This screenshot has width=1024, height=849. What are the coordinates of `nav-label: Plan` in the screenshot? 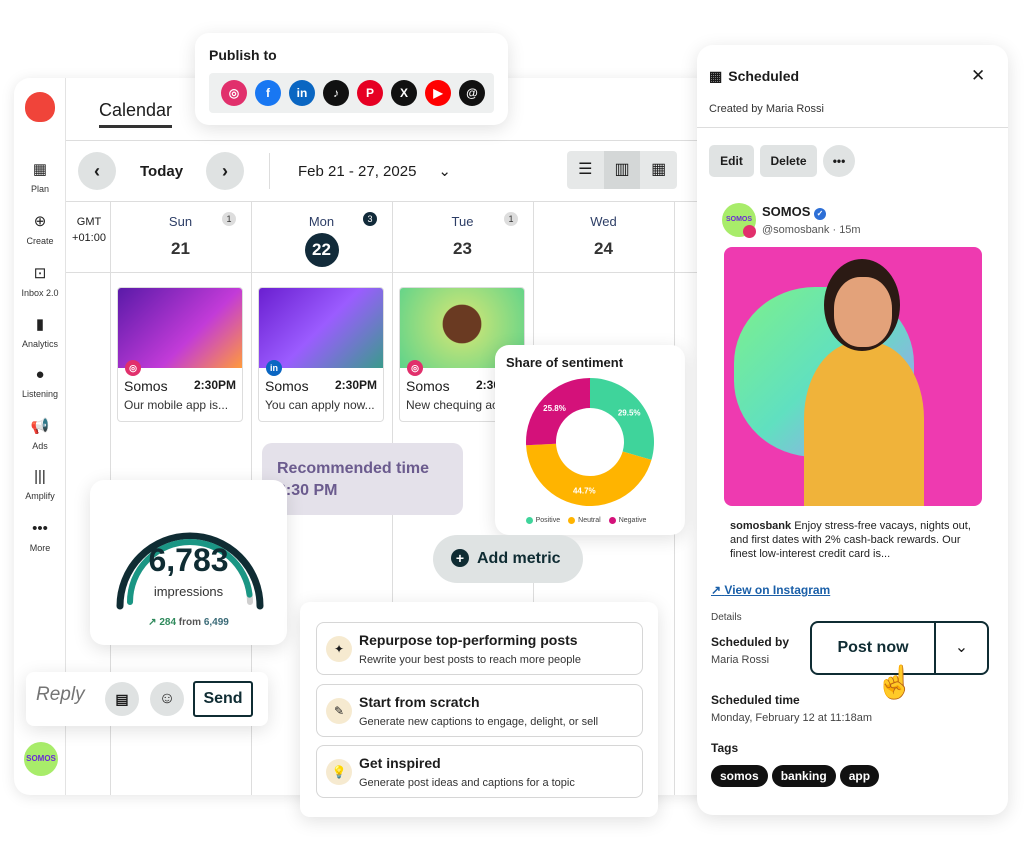 It's located at (39, 189).